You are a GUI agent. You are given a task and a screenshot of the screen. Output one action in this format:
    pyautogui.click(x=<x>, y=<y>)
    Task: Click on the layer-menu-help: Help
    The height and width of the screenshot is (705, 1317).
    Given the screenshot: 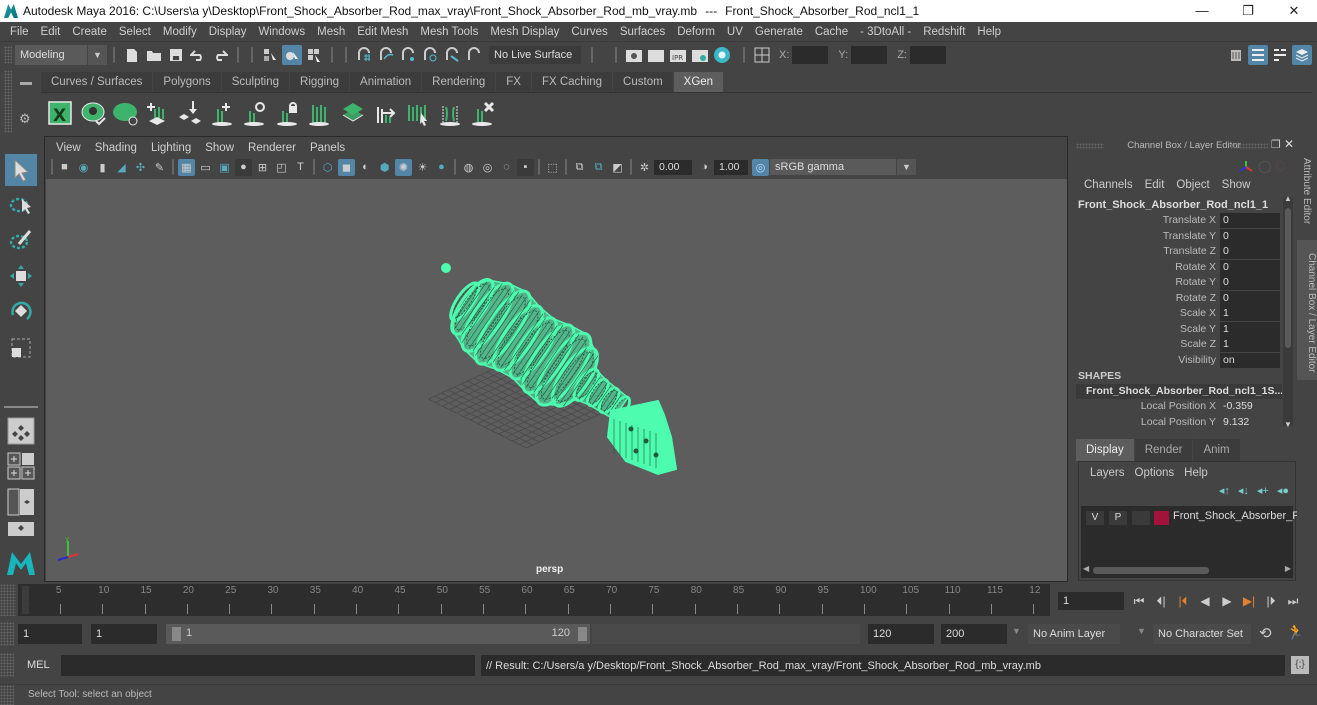 What is the action you would take?
    pyautogui.click(x=1196, y=473)
    